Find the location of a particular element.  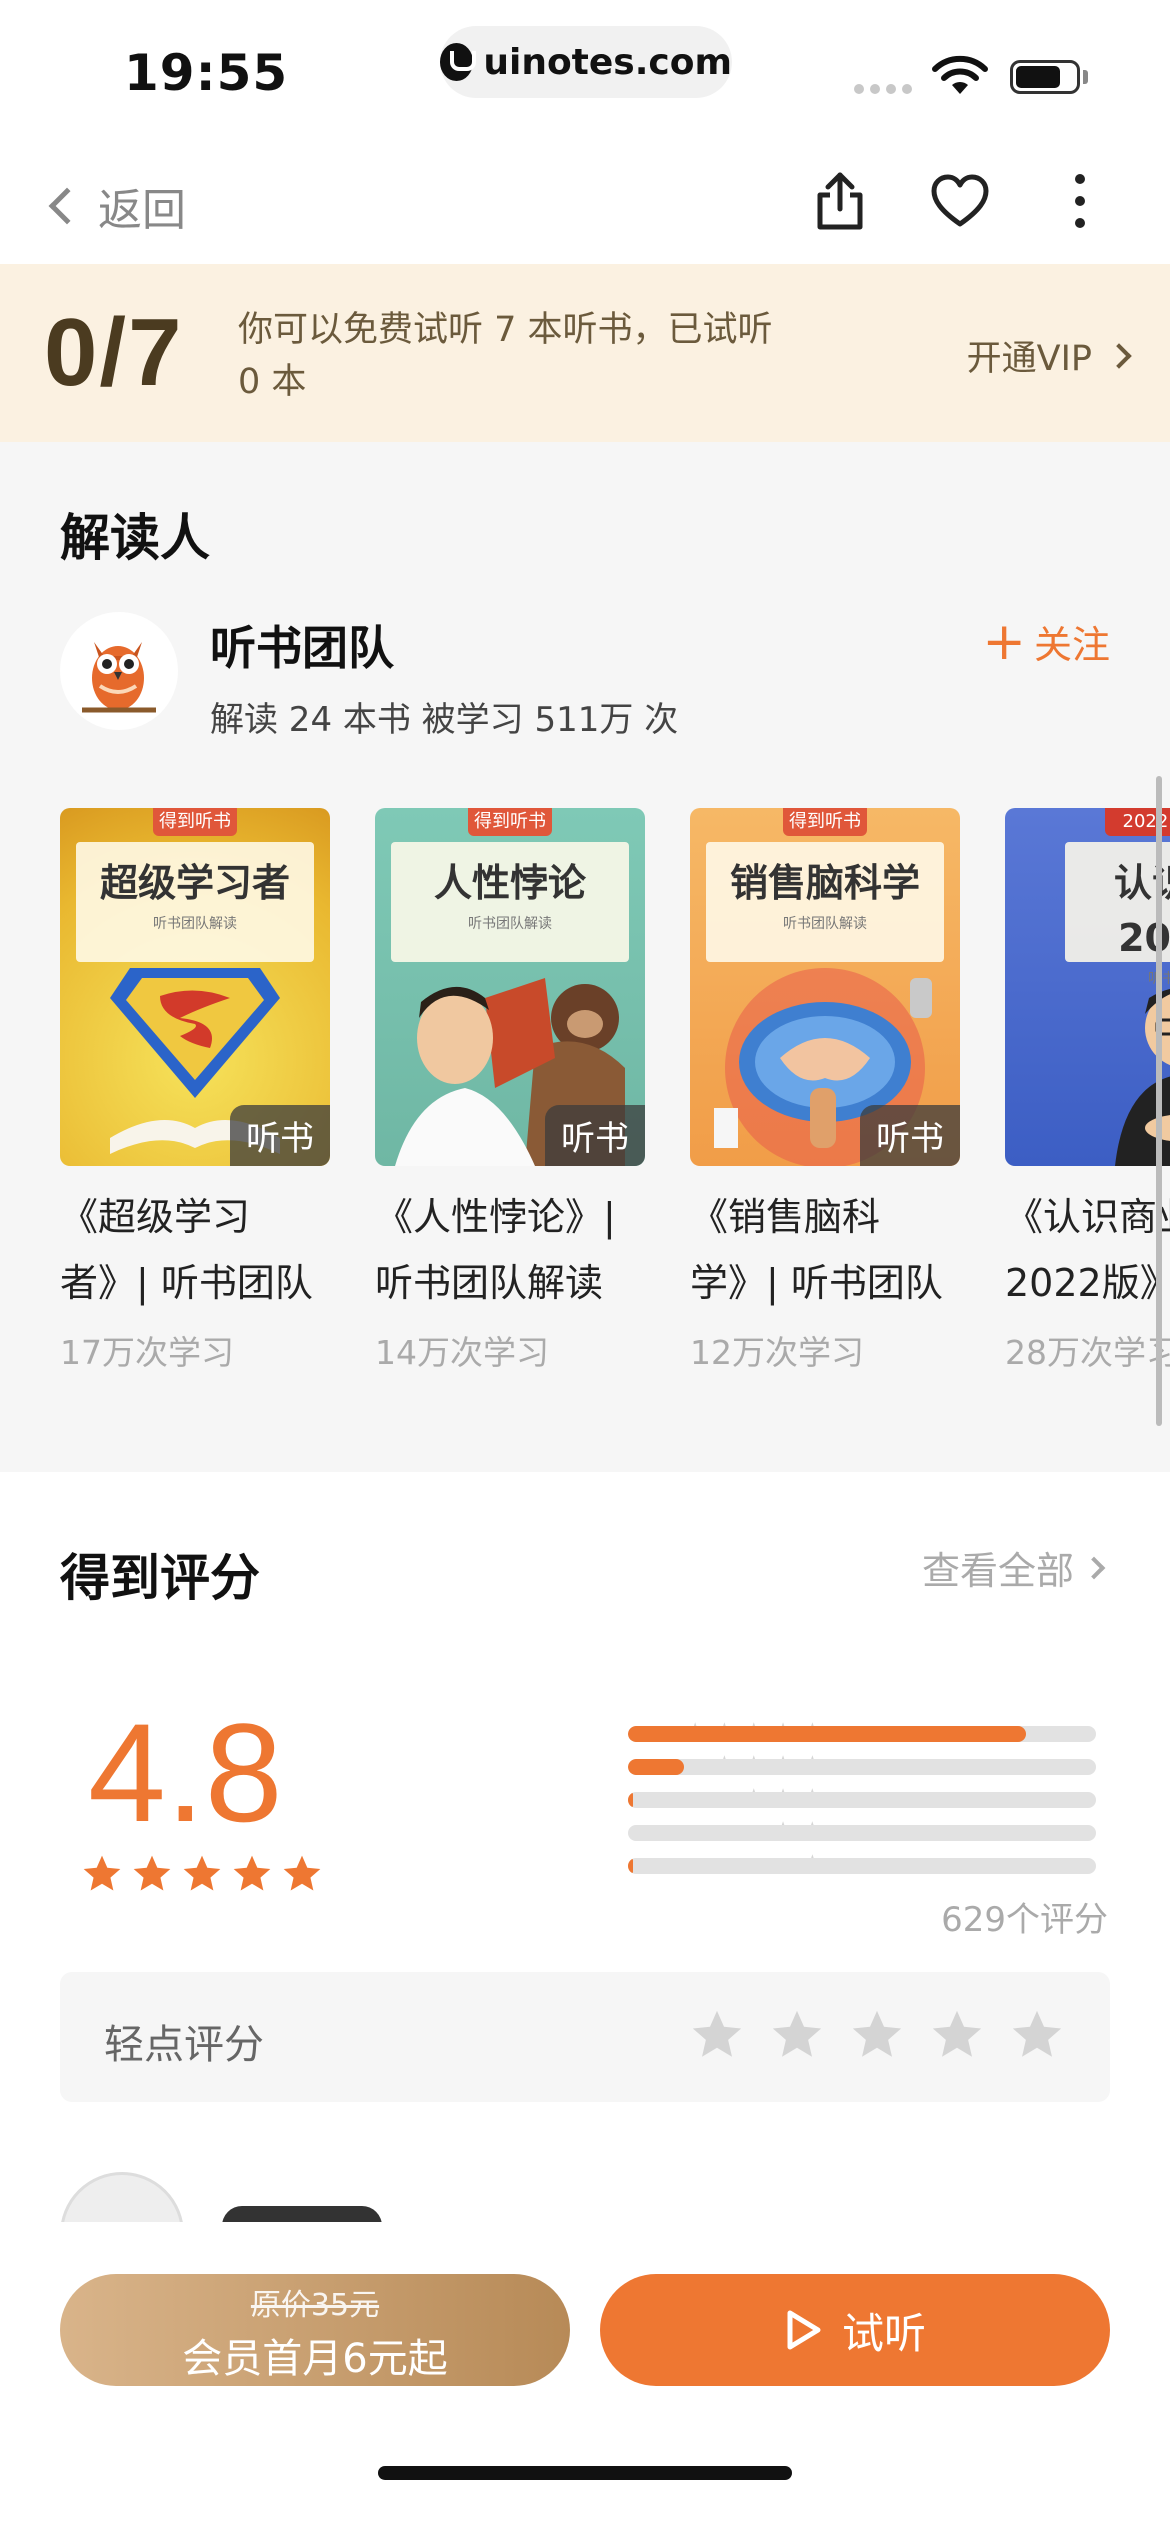

follow-button: + 关注 is located at coordinates (1046, 641).